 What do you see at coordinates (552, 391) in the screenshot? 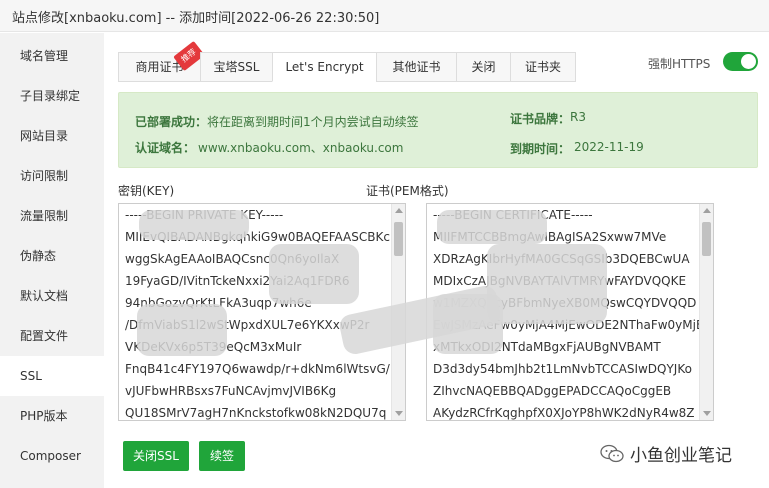
I see `cert-line: ZIhvcNAQEBBQADggEPADCCAQoCggEB` at bounding box center [552, 391].